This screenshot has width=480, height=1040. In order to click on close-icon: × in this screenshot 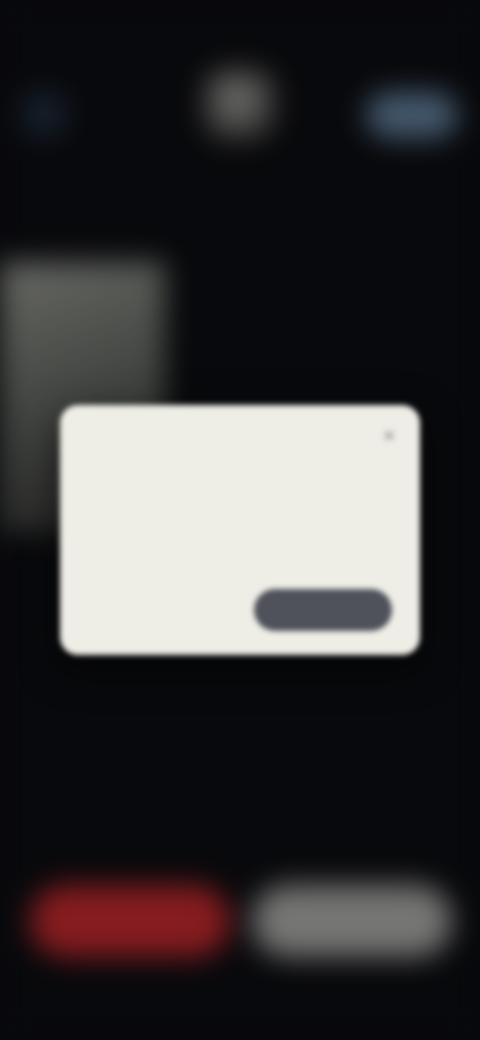, I will do `click(389, 436)`.